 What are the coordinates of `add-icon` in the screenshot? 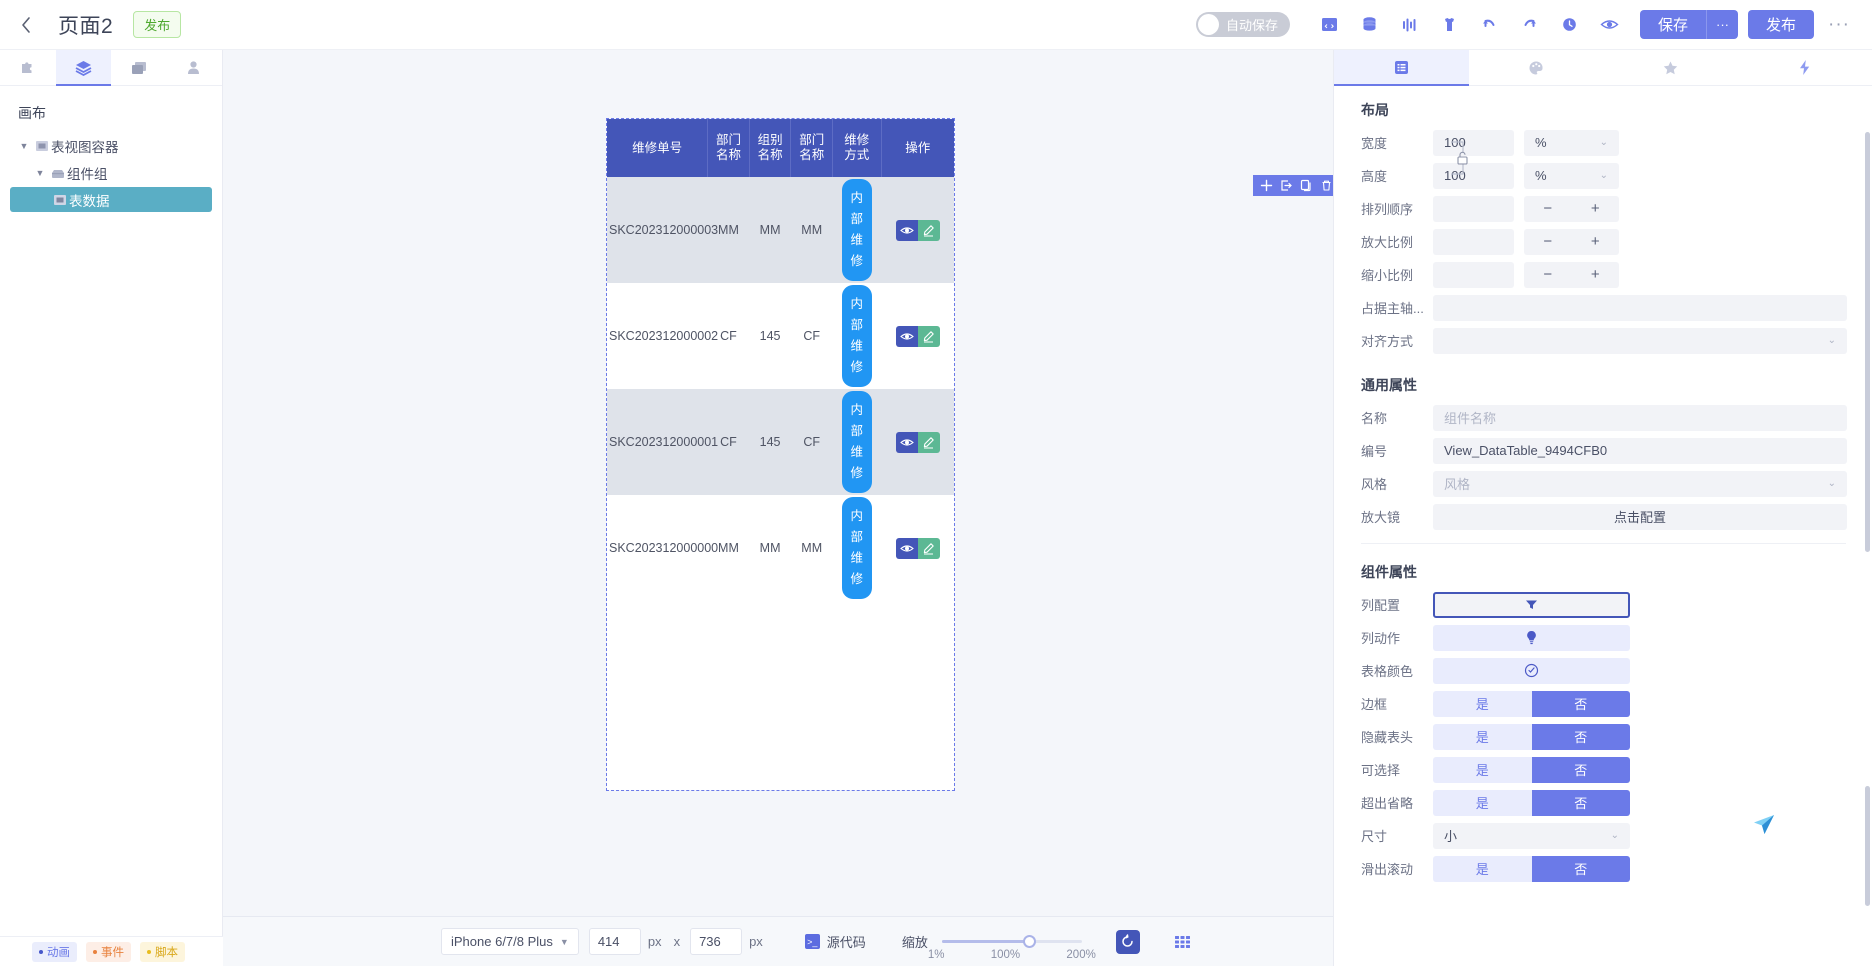 It's located at (1266, 185).